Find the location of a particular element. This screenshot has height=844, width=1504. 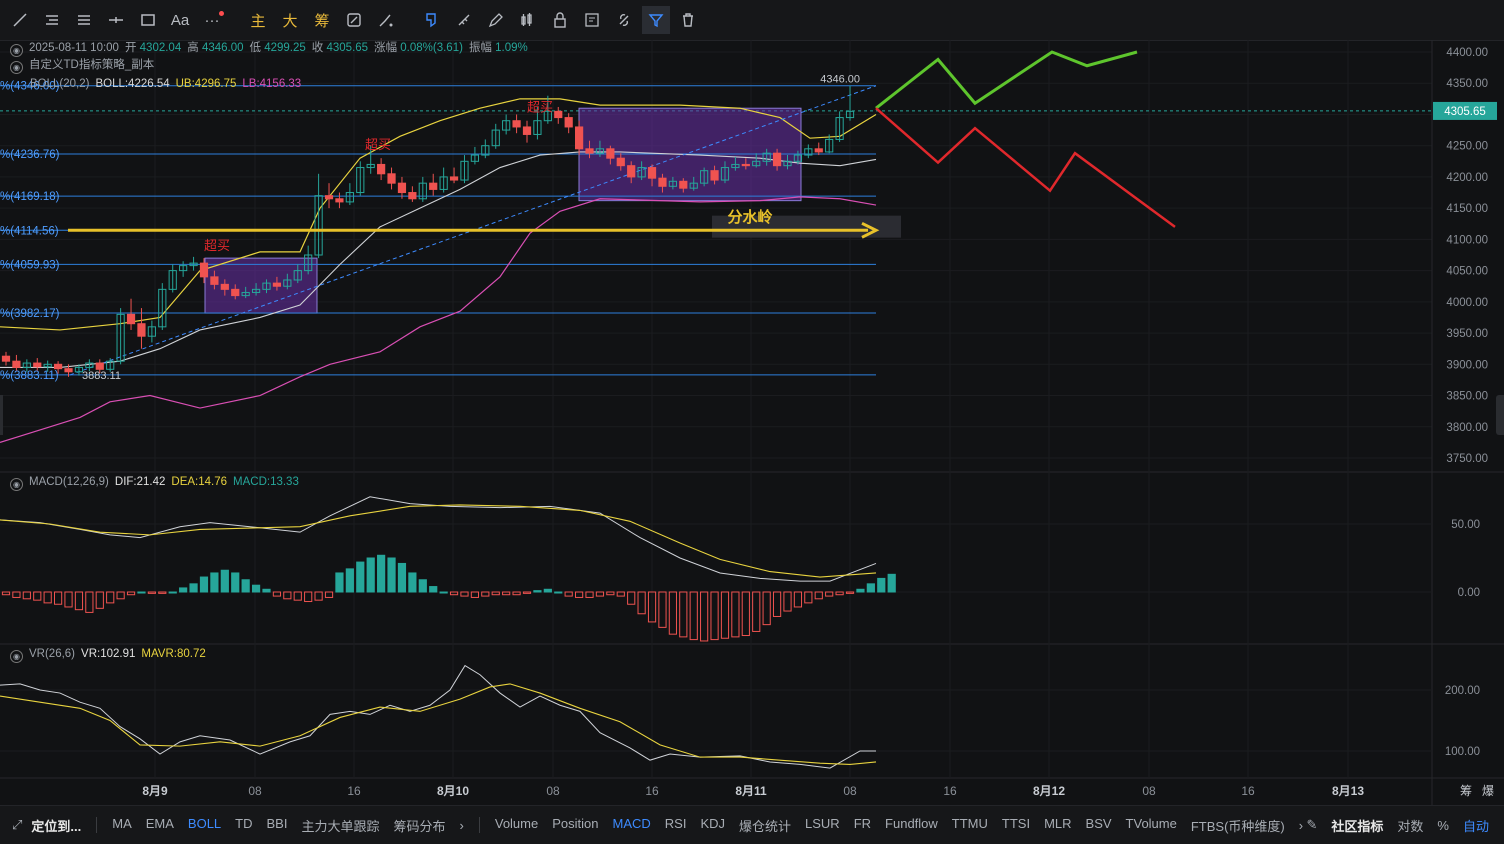

sub-indicator-tab-8: Fundflow is located at coordinates (911, 825).